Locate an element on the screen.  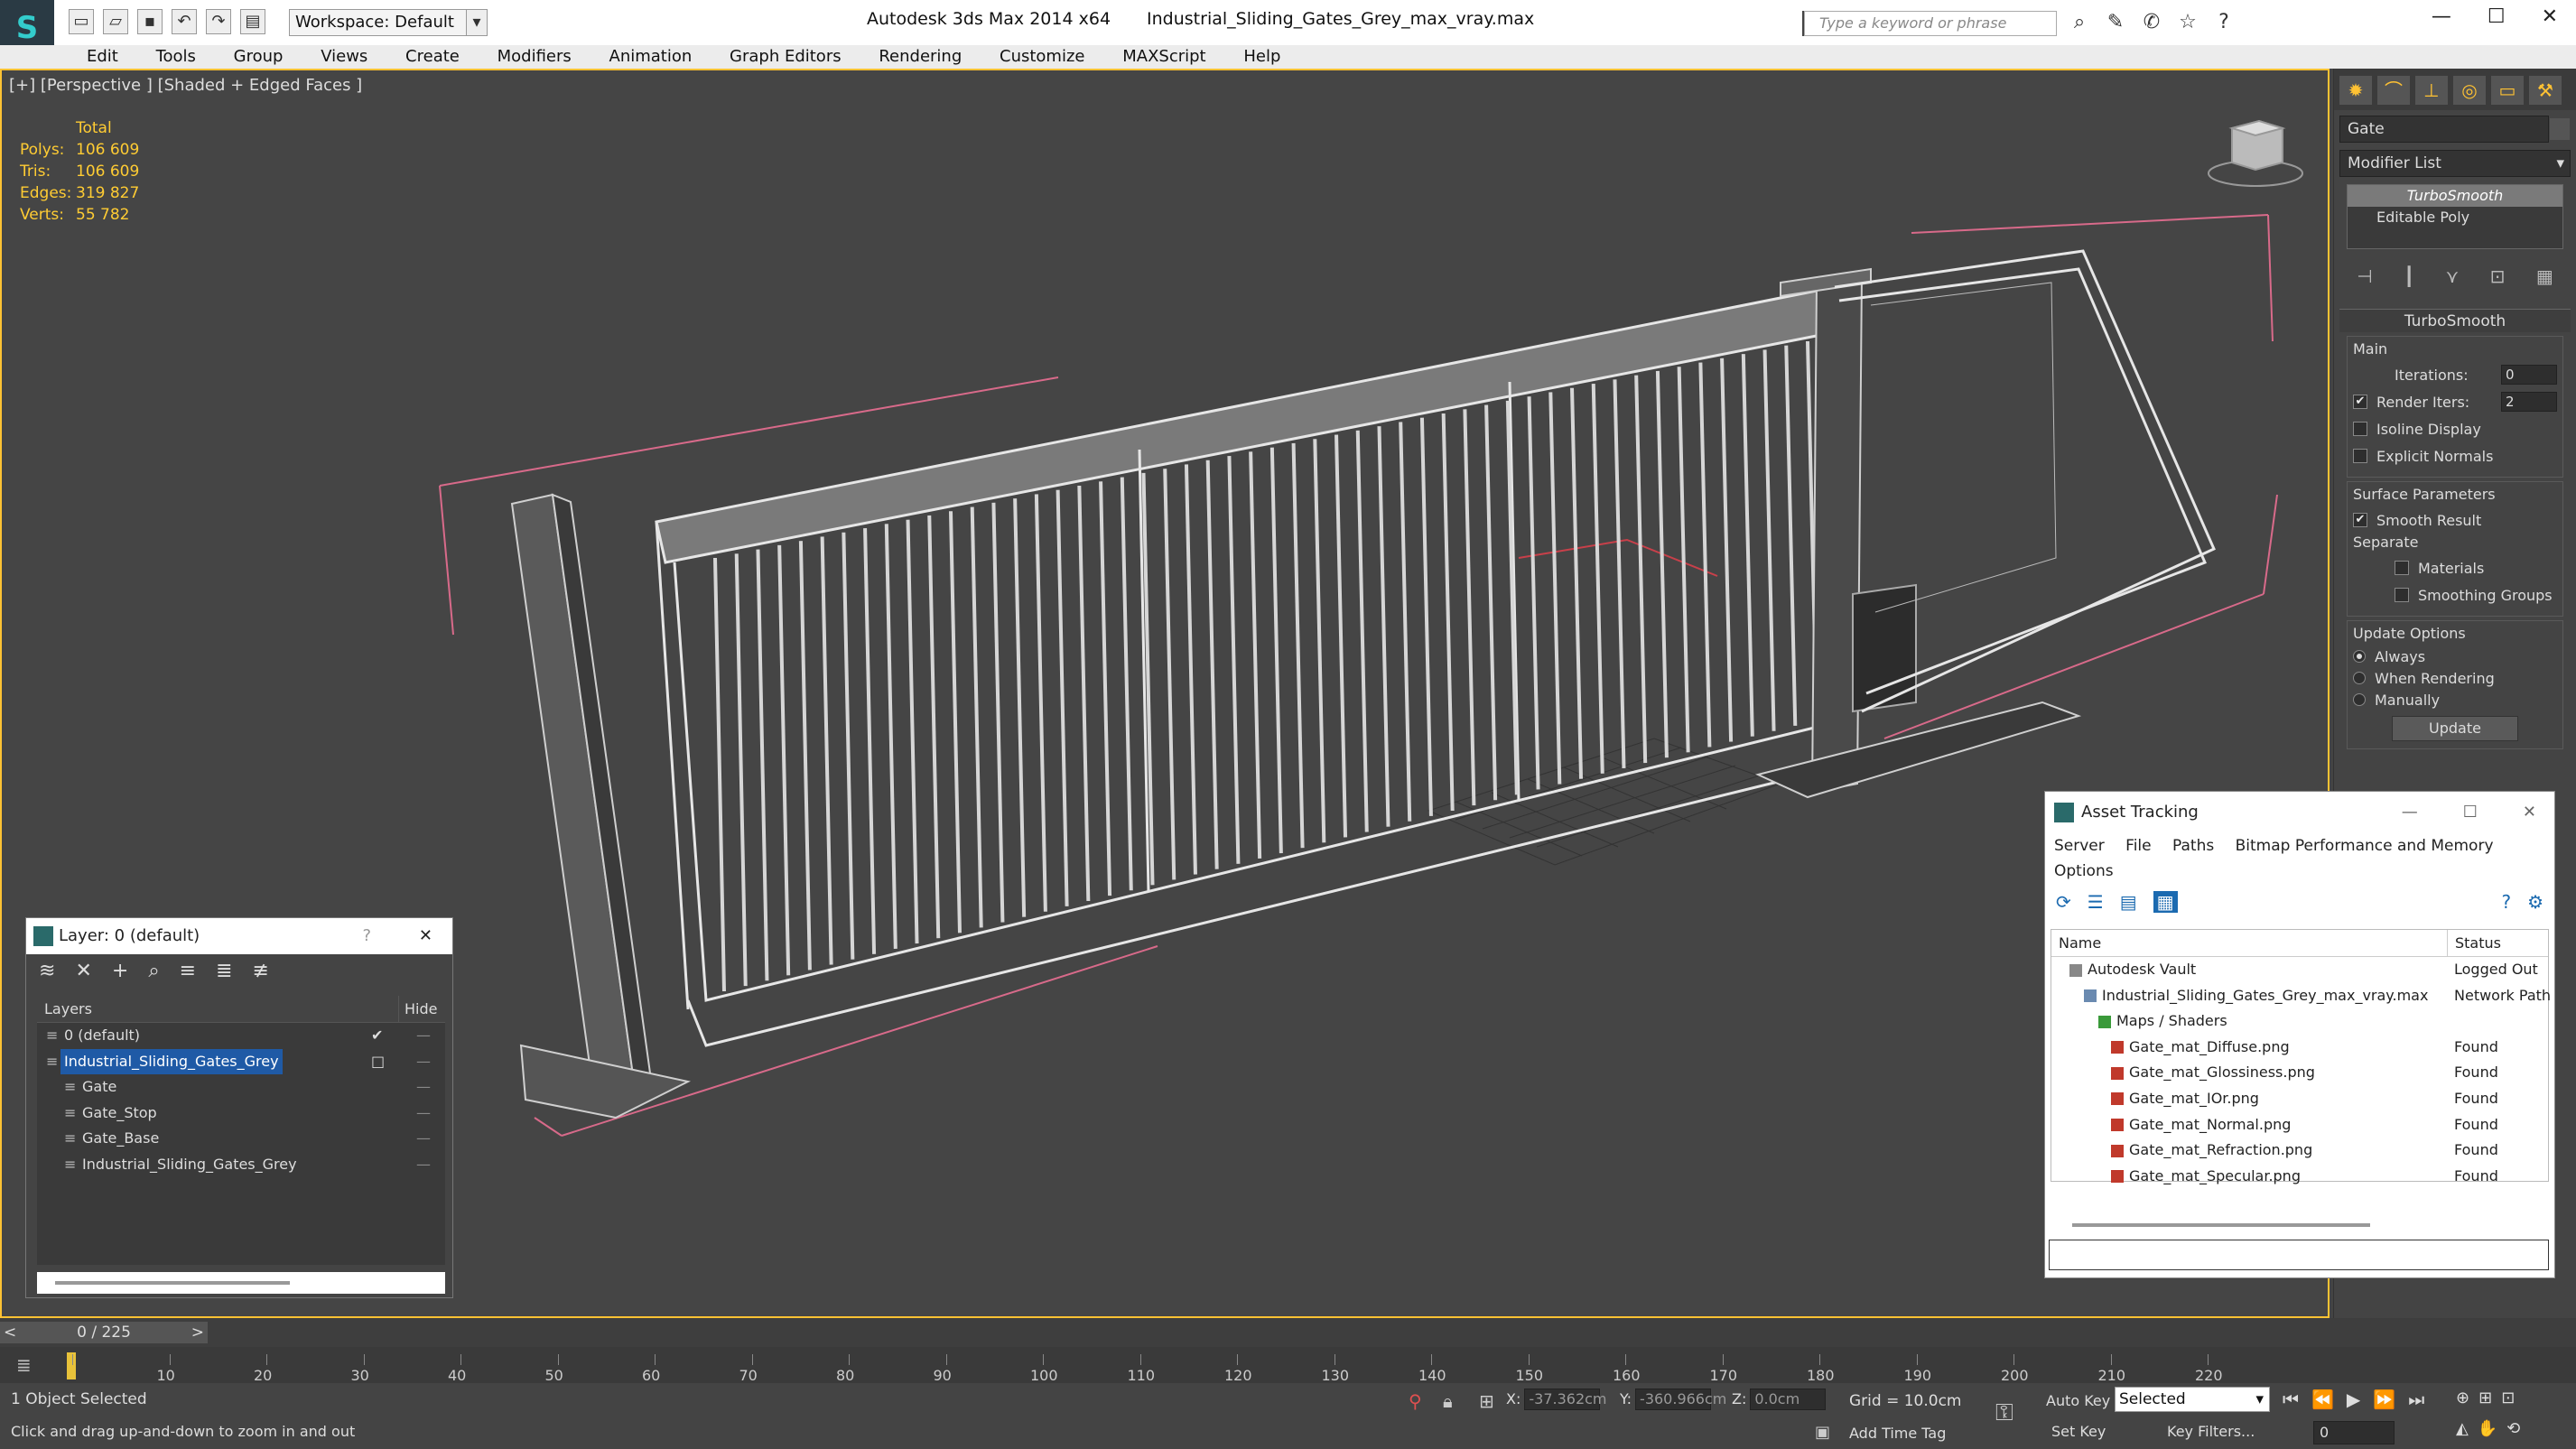
current-layer-icon: □ is located at coordinates (378, 1062).